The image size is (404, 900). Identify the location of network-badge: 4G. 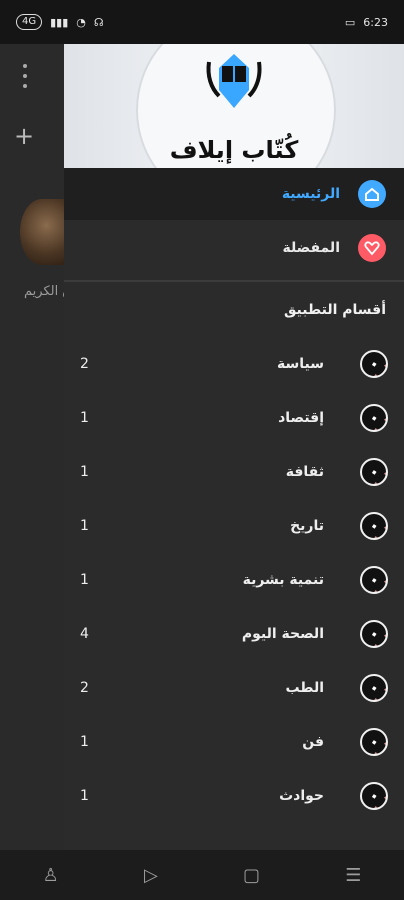
(29, 22).